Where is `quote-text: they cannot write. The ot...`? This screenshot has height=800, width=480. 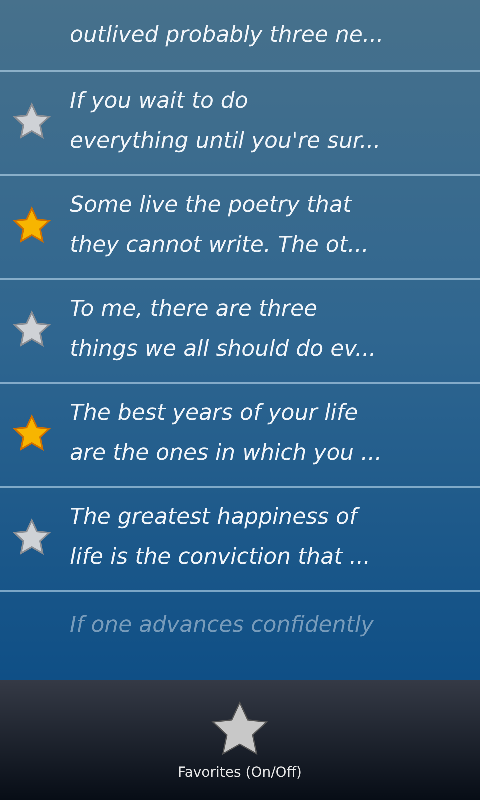 quote-text: they cannot write. The ot... is located at coordinates (219, 246).